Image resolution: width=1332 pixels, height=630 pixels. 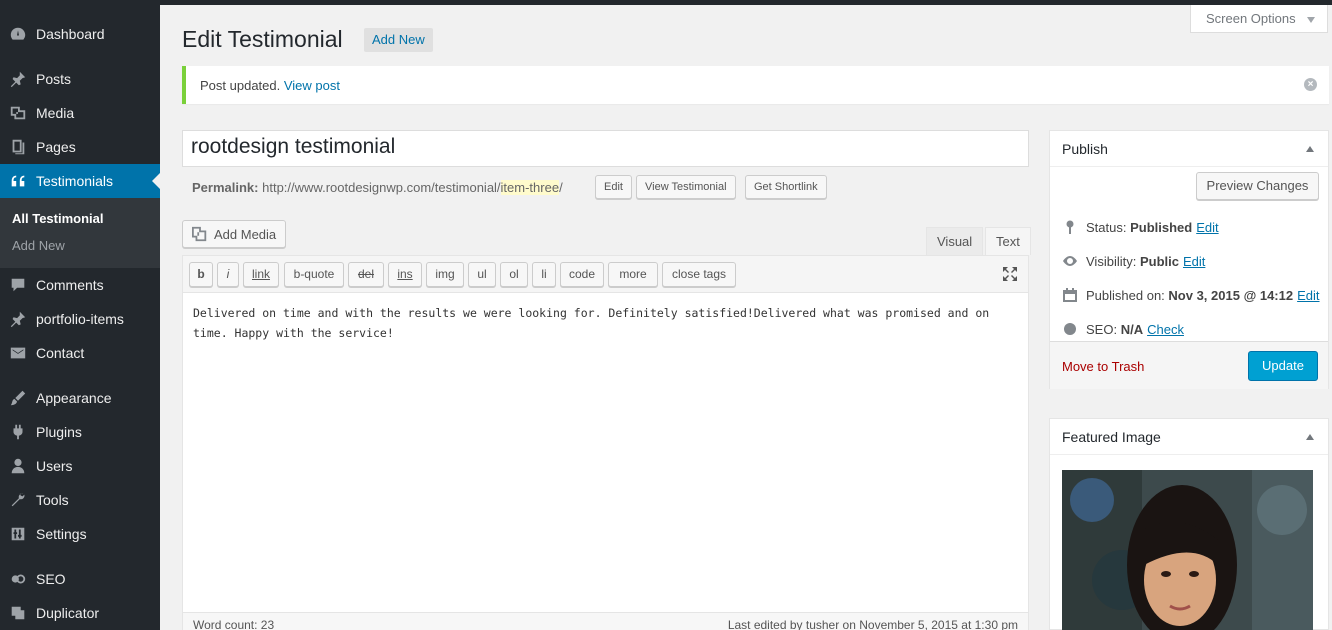 What do you see at coordinates (80, 353) in the screenshot?
I see `sidebar-item-contact: Contact` at bounding box center [80, 353].